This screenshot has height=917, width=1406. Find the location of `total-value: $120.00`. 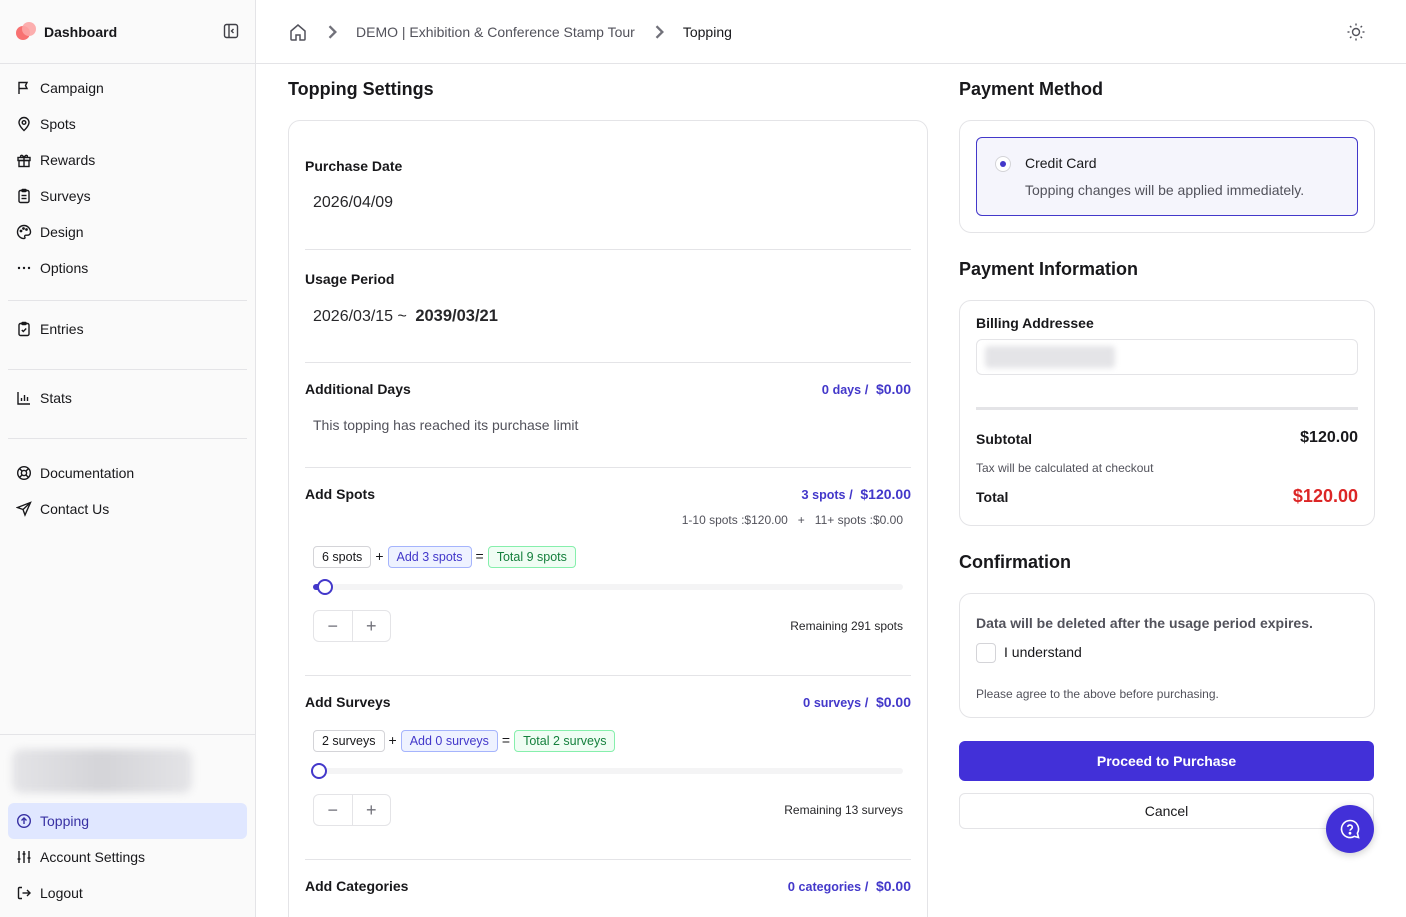

total-value: $120.00 is located at coordinates (1325, 496).